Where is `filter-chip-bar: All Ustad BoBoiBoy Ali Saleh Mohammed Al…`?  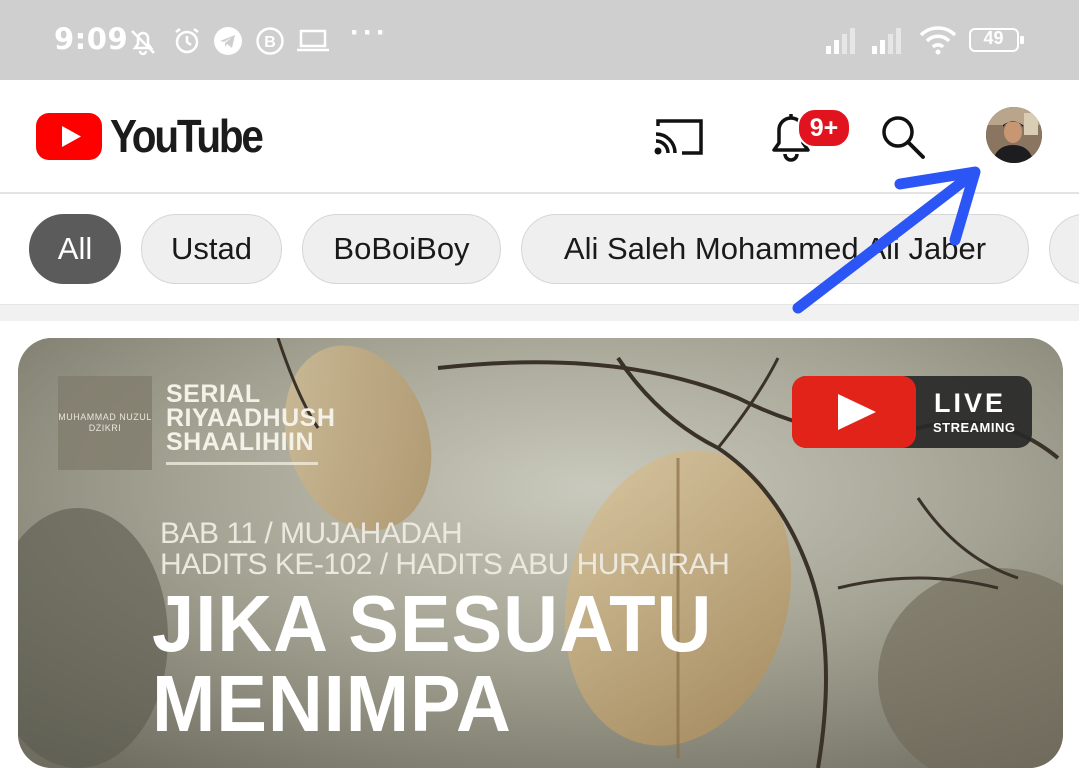
filter-chip-bar: All Ustad BoBoiBoy Ali Saleh Mohammed Al… is located at coordinates (539, 249).